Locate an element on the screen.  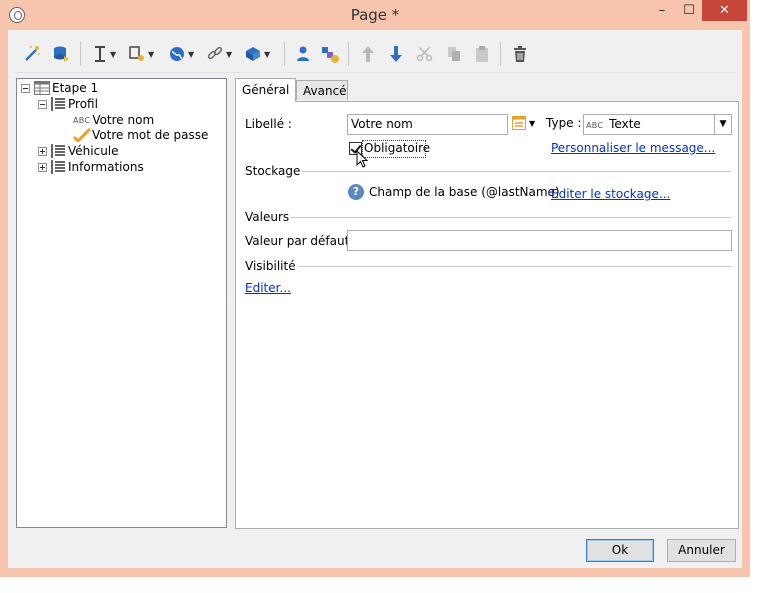
move-up-icon is located at coordinates (368, 54).